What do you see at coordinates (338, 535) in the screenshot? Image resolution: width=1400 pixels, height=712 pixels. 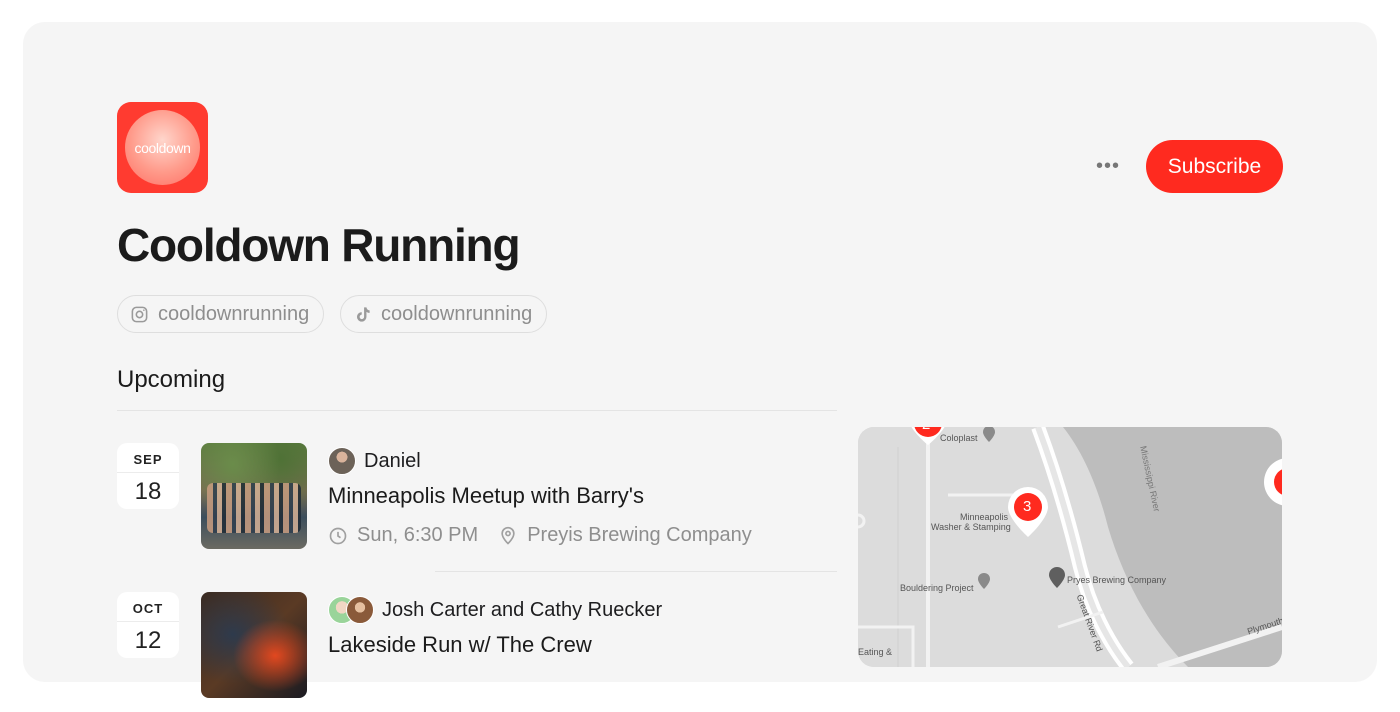 I see `clock-icon` at bounding box center [338, 535].